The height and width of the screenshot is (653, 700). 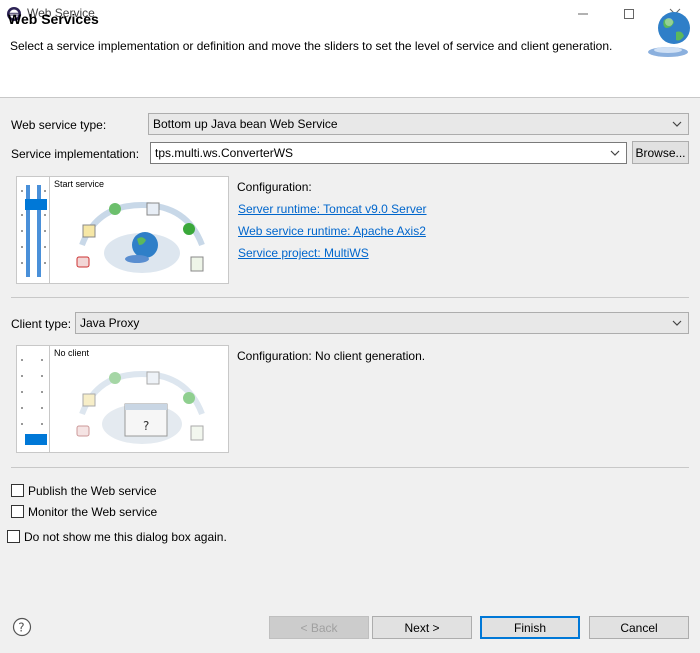 What do you see at coordinates (59, 125) in the screenshot?
I see `service-type-label: Web service type:` at bounding box center [59, 125].